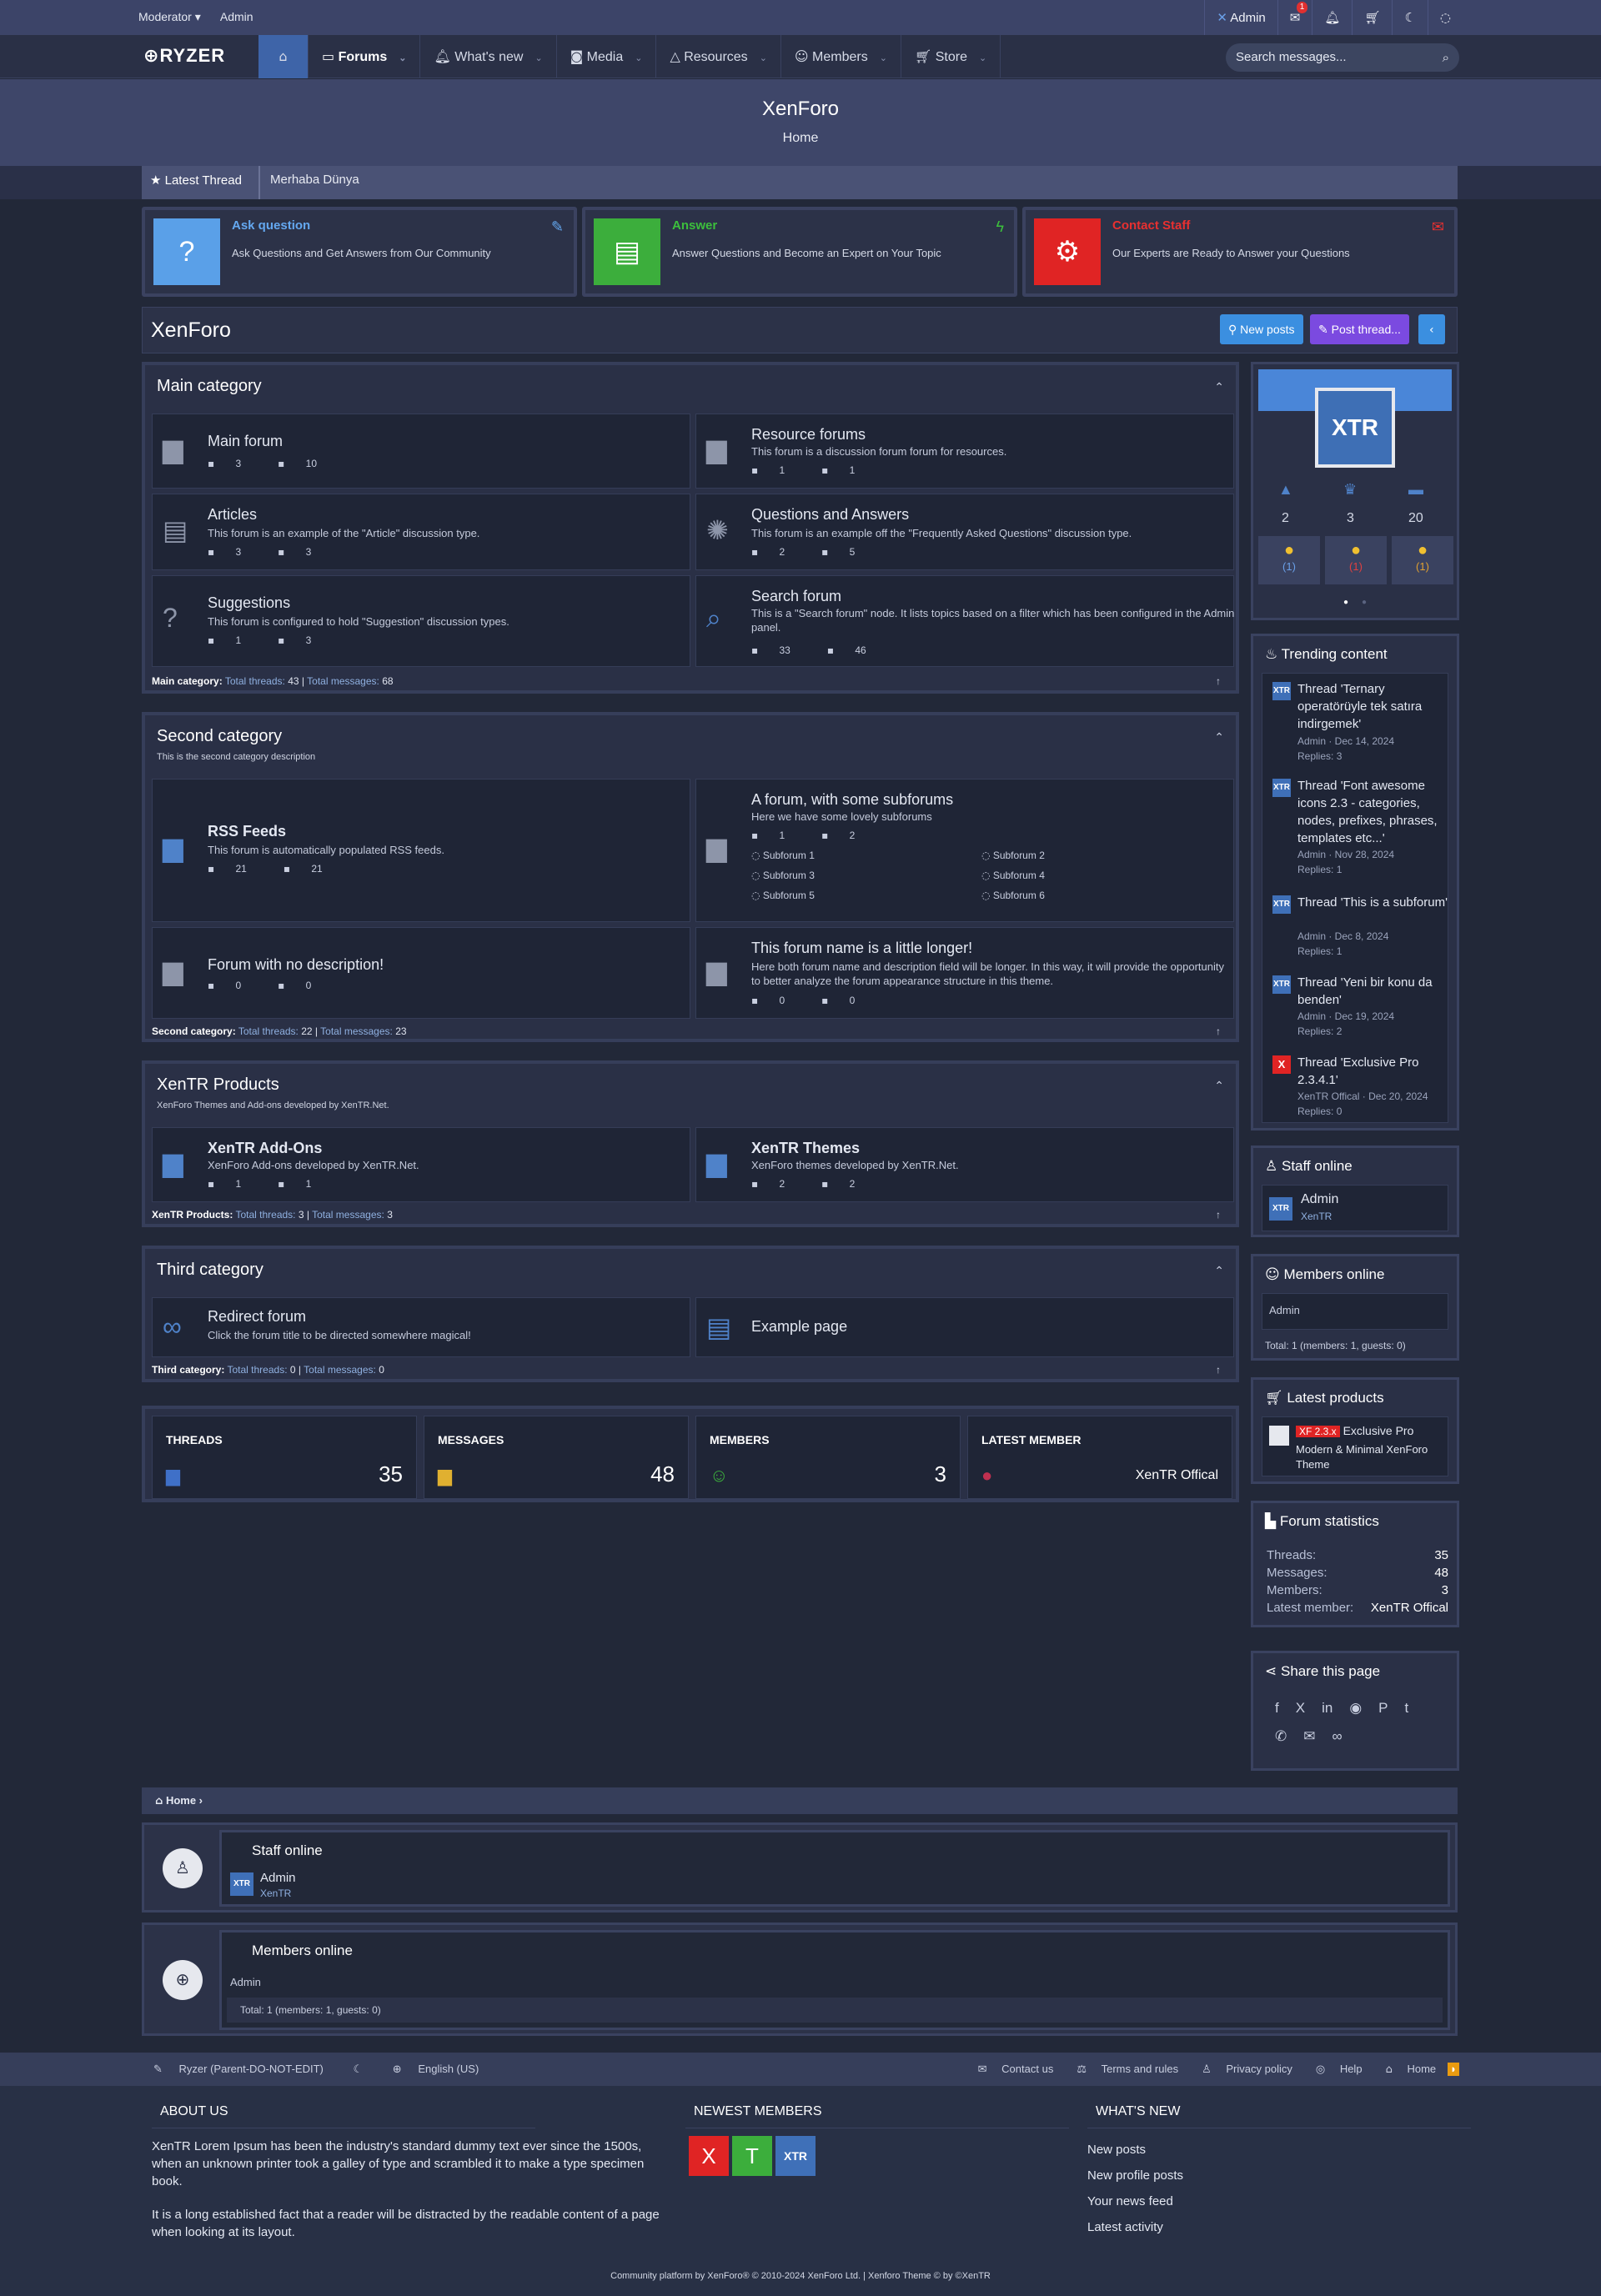 The width and height of the screenshot is (1601, 2296). Describe the element at coordinates (313, 183) in the screenshot. I see `ticker-item: Merhaba Dünya` at that location.